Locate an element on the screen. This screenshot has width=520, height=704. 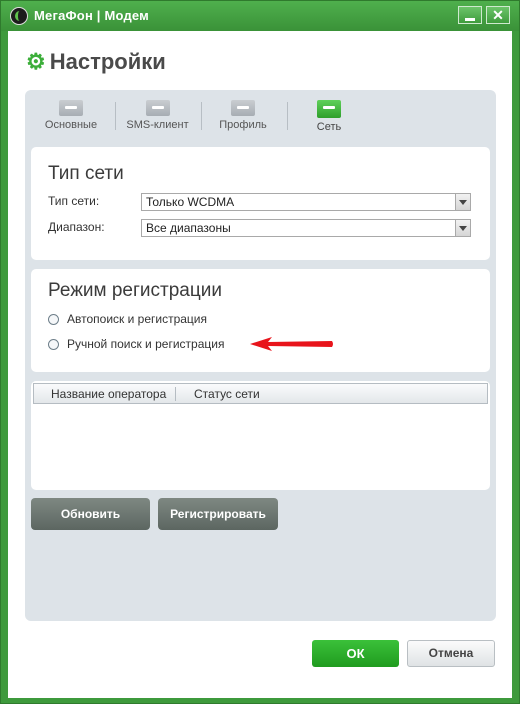
tab-profile: Профиль is located at coordinates (243, 119).